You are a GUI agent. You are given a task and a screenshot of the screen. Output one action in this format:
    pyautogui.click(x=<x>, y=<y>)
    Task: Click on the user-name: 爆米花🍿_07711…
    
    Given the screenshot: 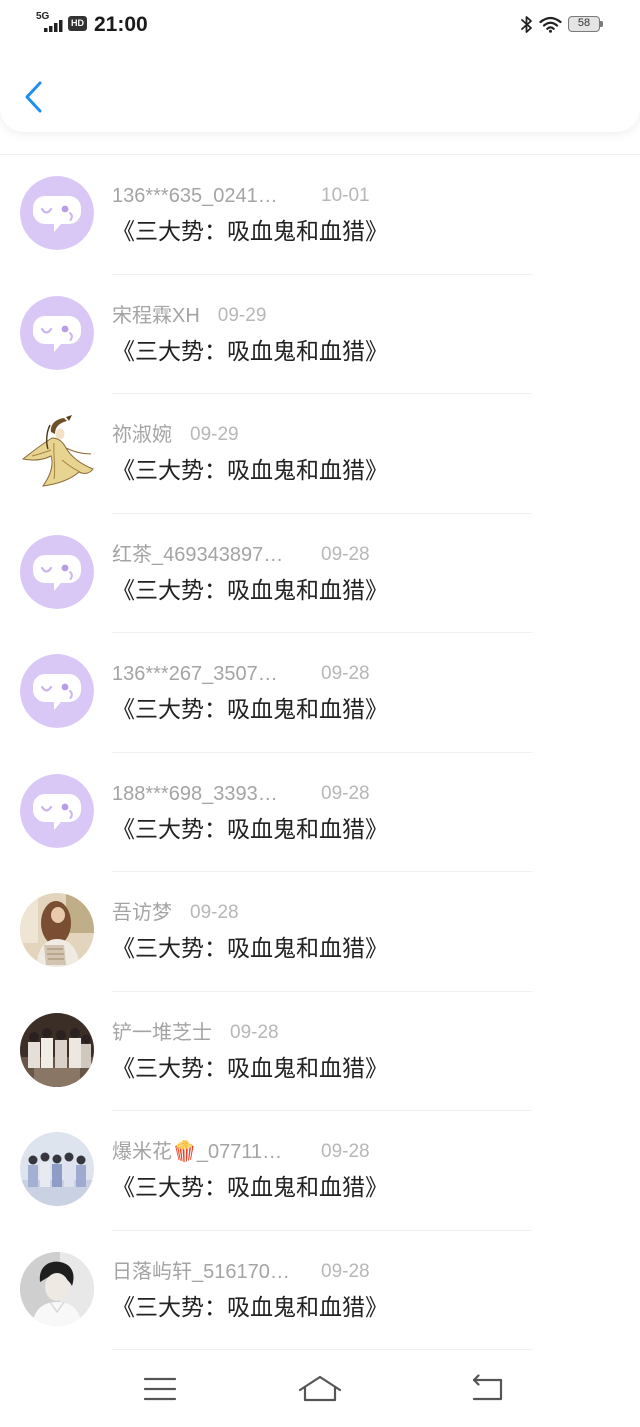 What is the action you would take?
    pyautogui.click(x=197, y=1152)
    